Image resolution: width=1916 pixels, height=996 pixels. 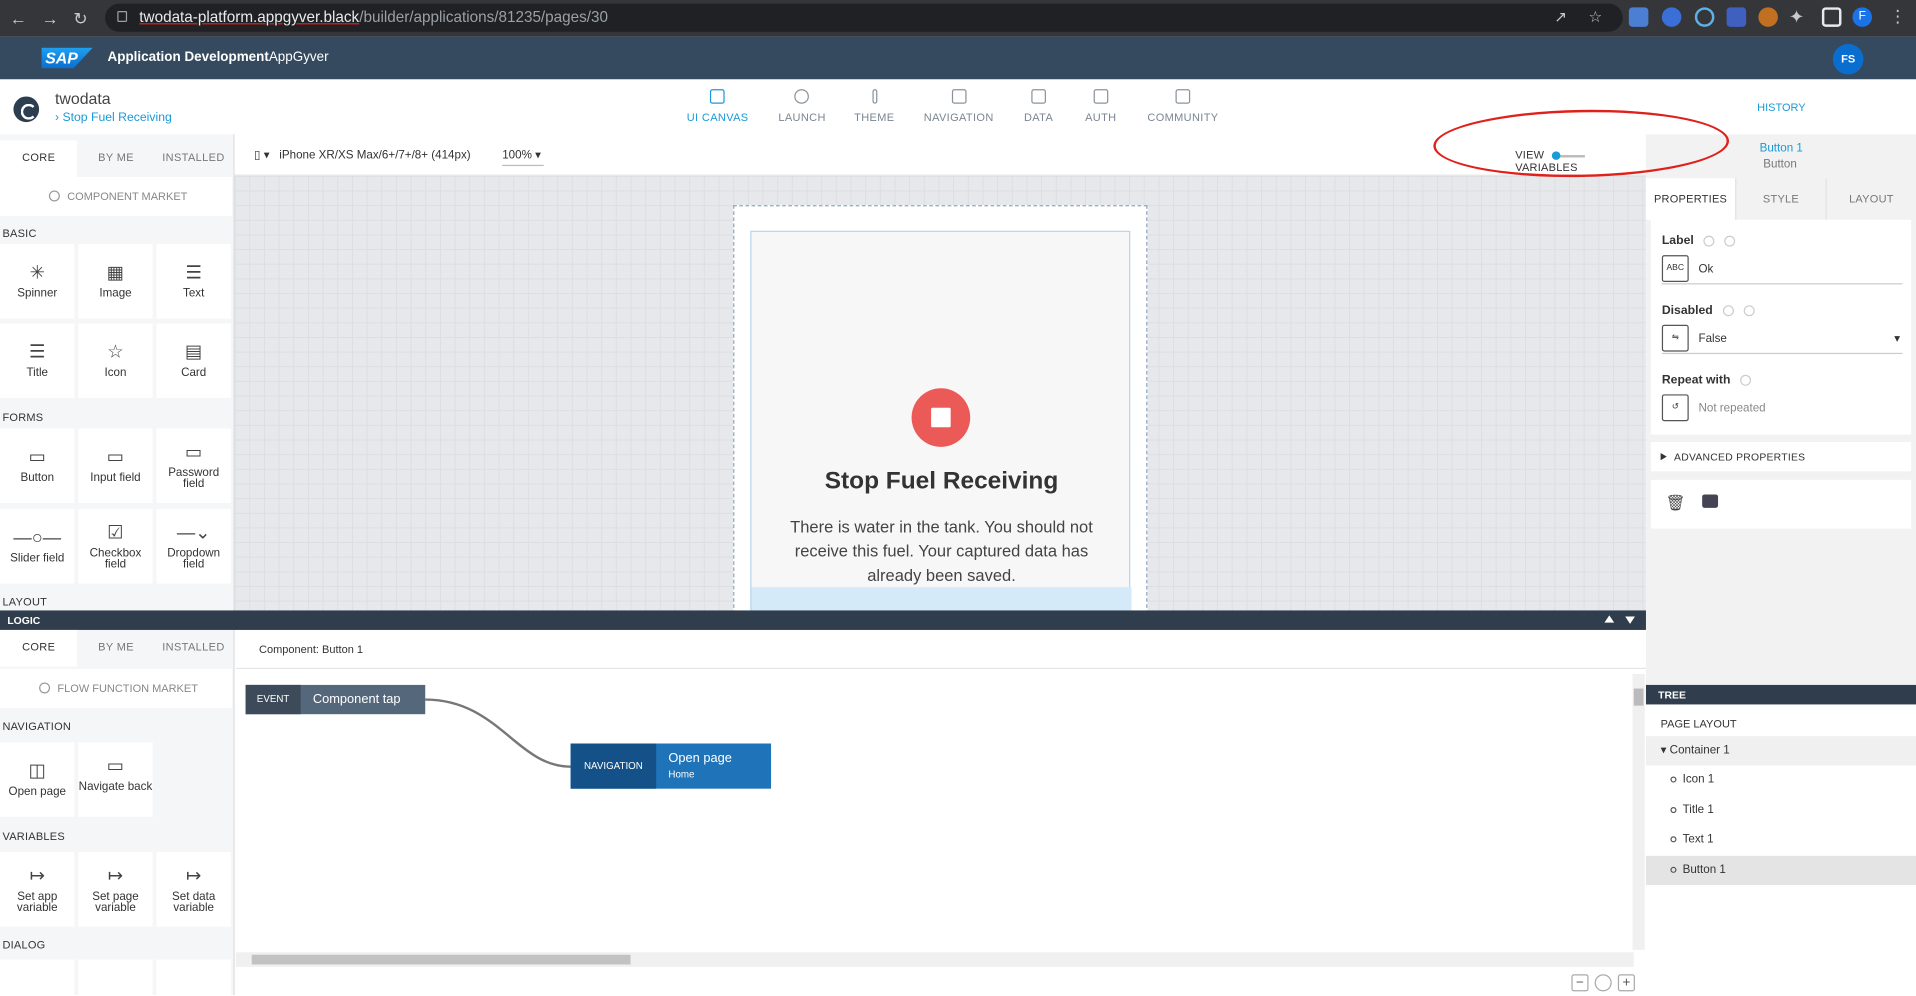 I want to click on flow-dialog-confirm, so click(x=115, y=977).